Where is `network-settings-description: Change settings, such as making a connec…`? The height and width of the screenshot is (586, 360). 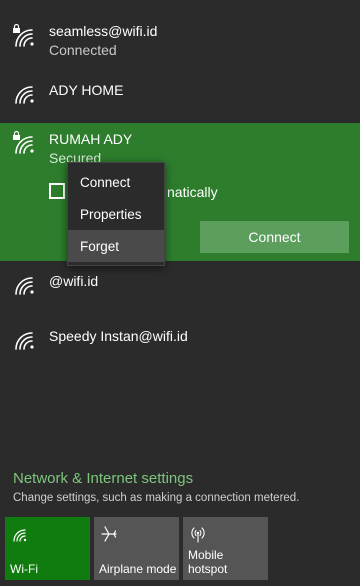
network-settings-description: Change settings, such as making a connec… is located at coordinates (156, 498).